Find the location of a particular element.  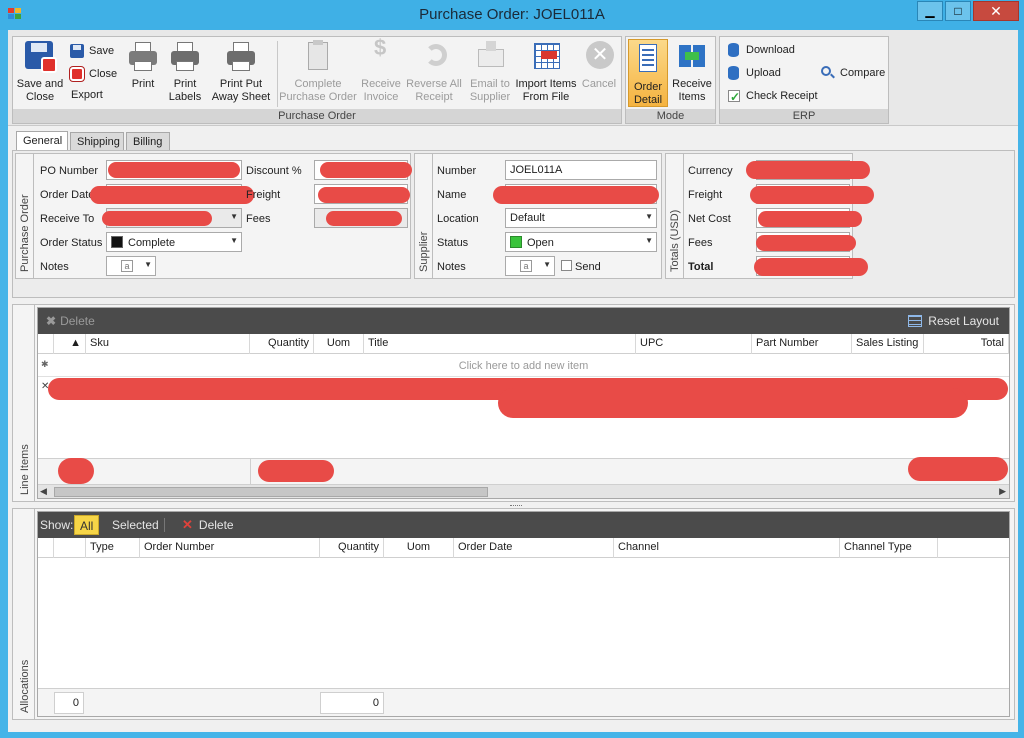

receive-items-button: Receive Items is located at coordinates (692, 71).